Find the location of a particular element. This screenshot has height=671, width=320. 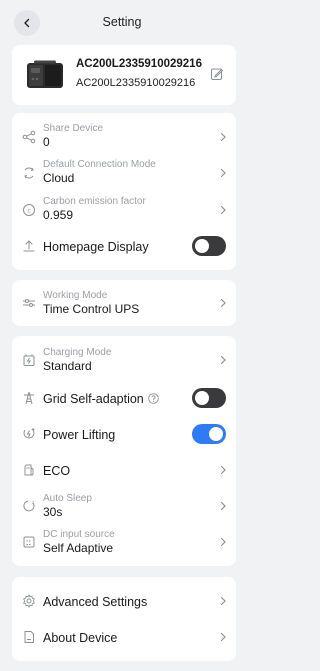

device-menu-card: Advanced Settings About Device is located at coordinates (124, 619).